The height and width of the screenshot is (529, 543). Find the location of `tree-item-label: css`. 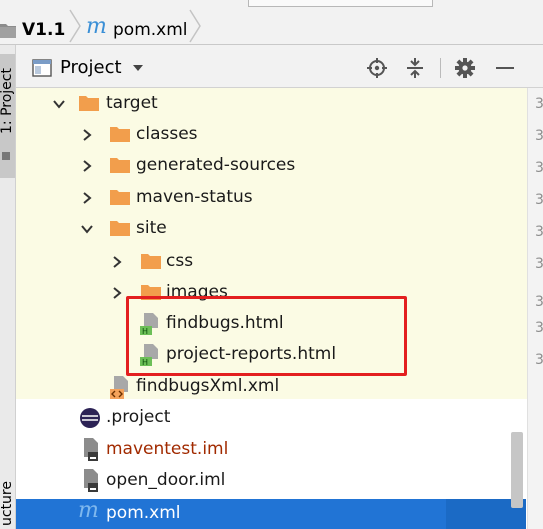

tree-item-label: css is located at coordinates (180, 261).